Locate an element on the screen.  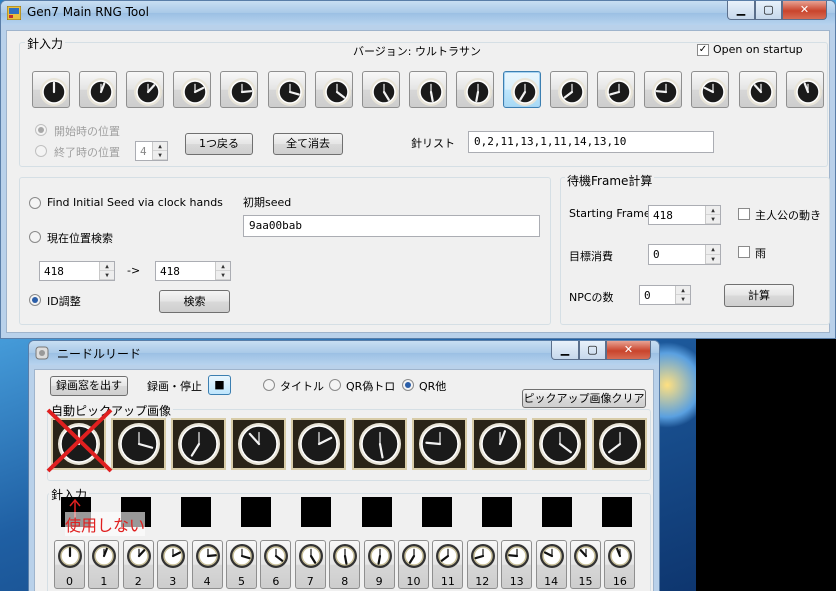
range-from-spinner: 418 ▲ ▼ is located at coordinates (77, 271).